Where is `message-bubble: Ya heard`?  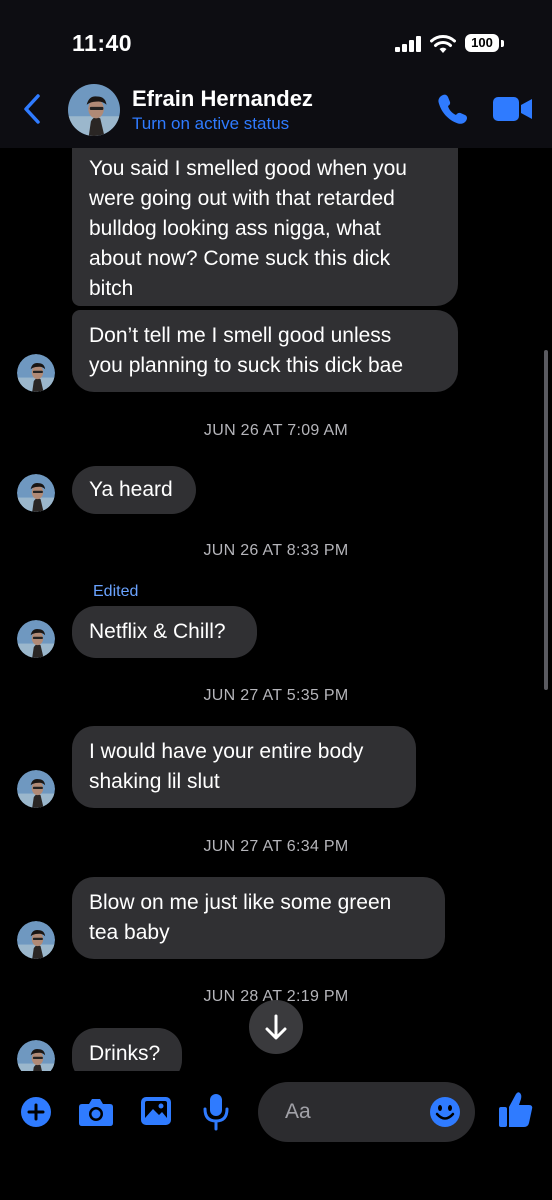
message-bubble: Ya heard is located at coordinates (134, 490).